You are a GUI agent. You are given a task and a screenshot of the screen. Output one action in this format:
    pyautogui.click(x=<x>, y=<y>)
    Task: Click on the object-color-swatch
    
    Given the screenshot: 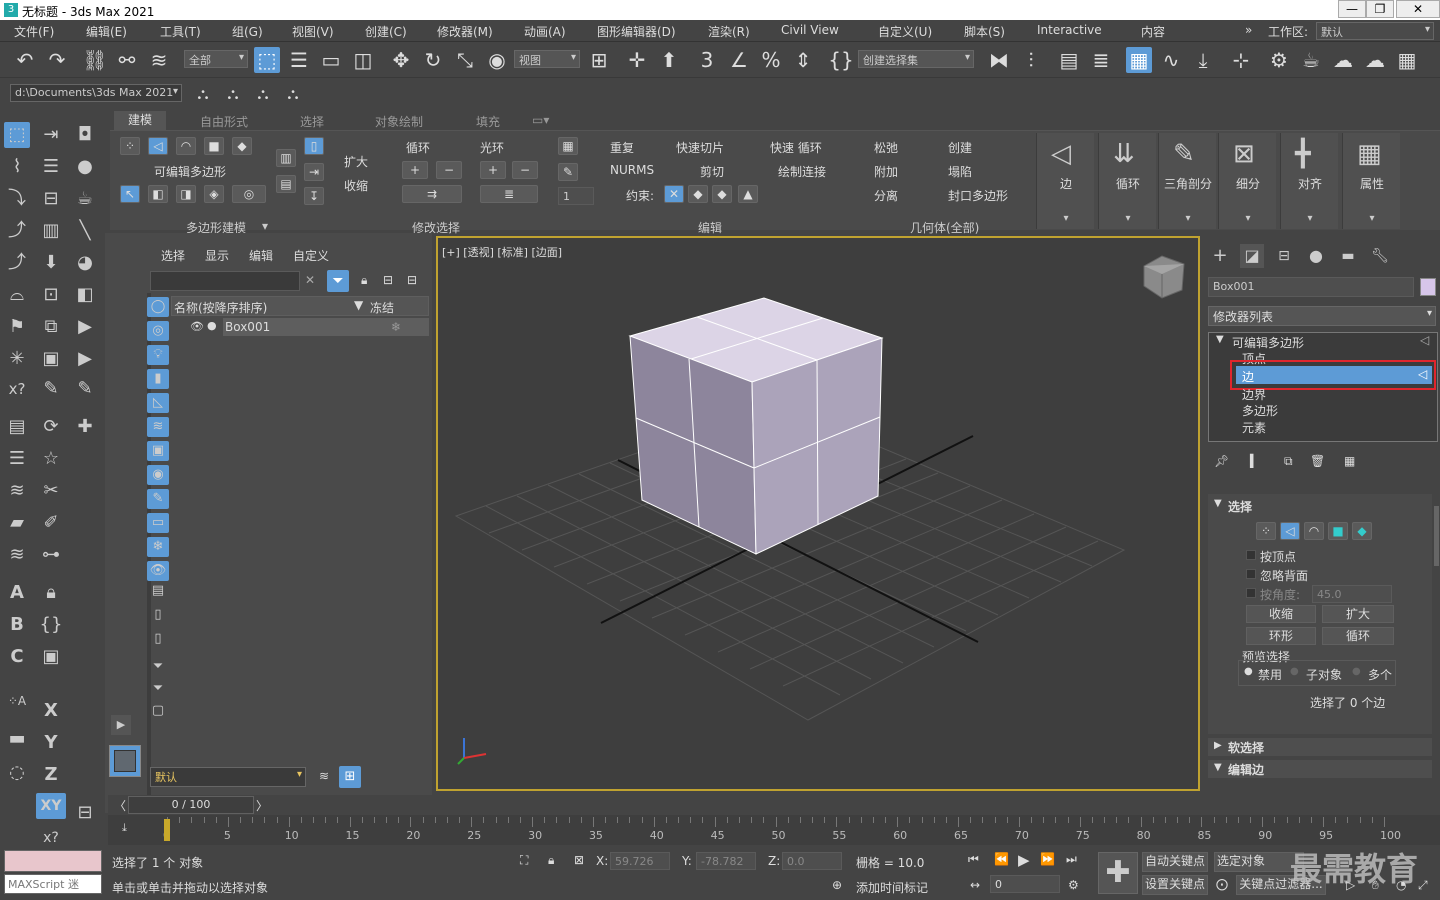 What is the action you would take?
    pyautogui.click(x=1428, y=287)
    